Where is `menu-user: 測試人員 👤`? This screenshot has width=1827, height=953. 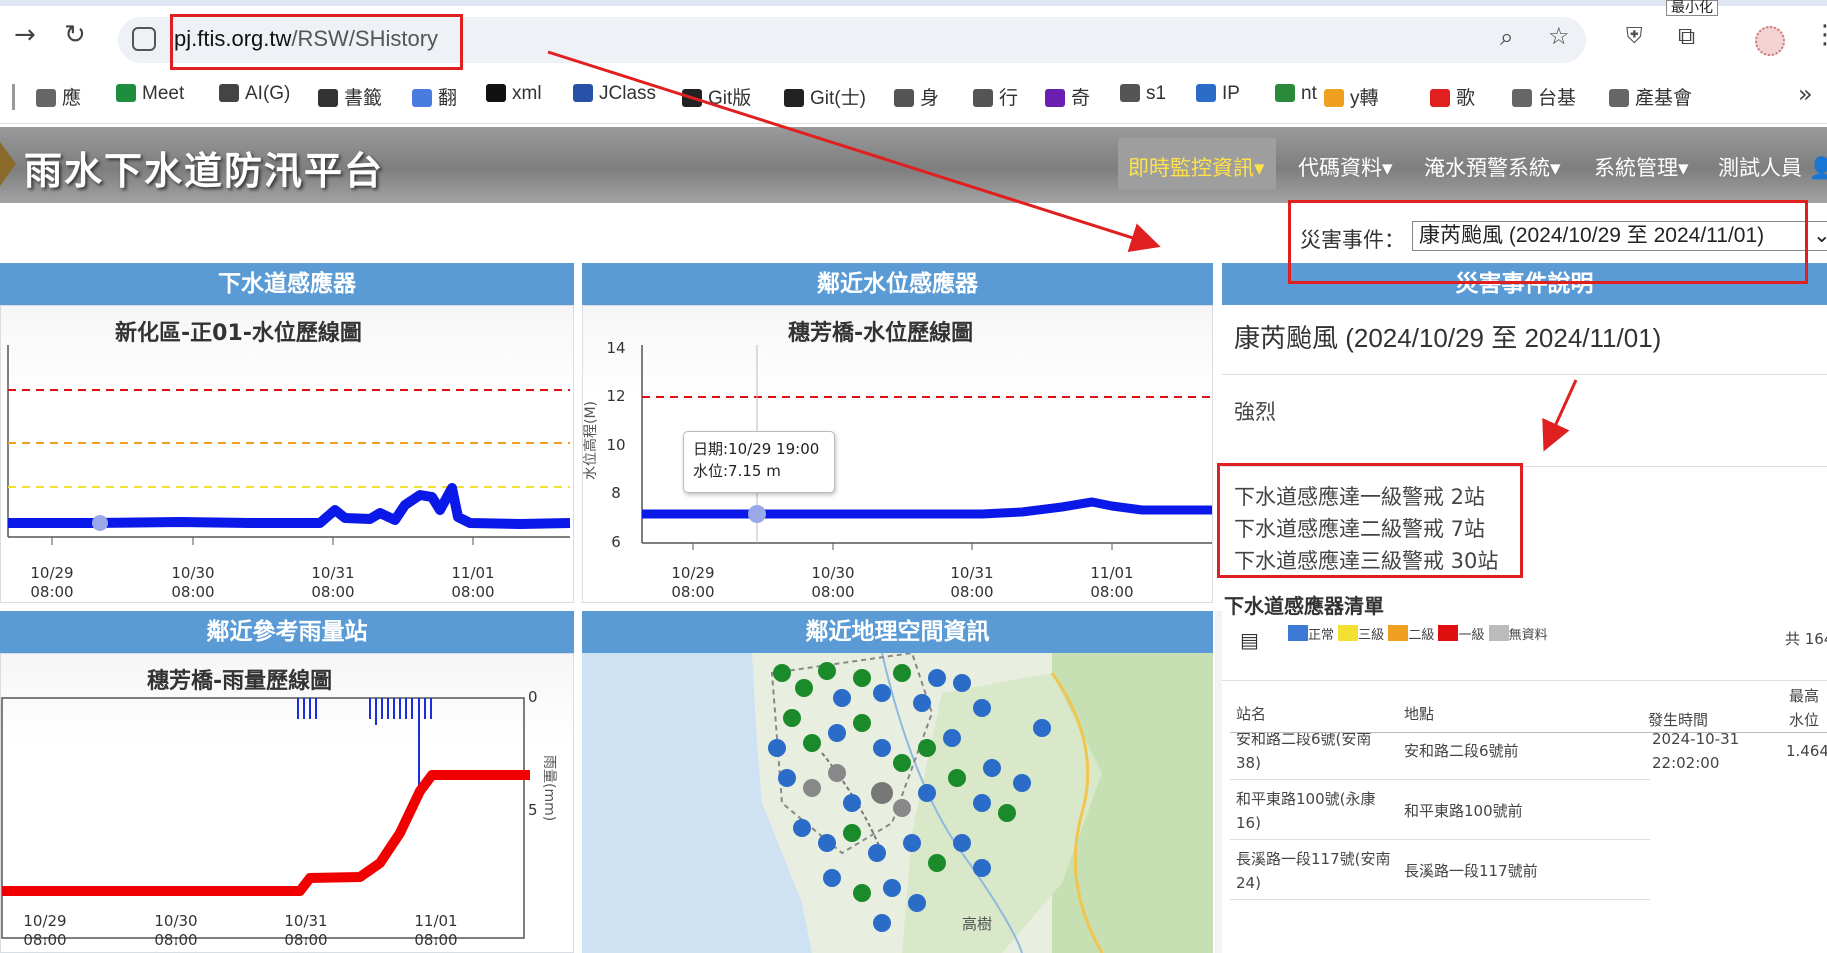
menu-user: 測試人員 👤 is located at coordinates (1772, 167).